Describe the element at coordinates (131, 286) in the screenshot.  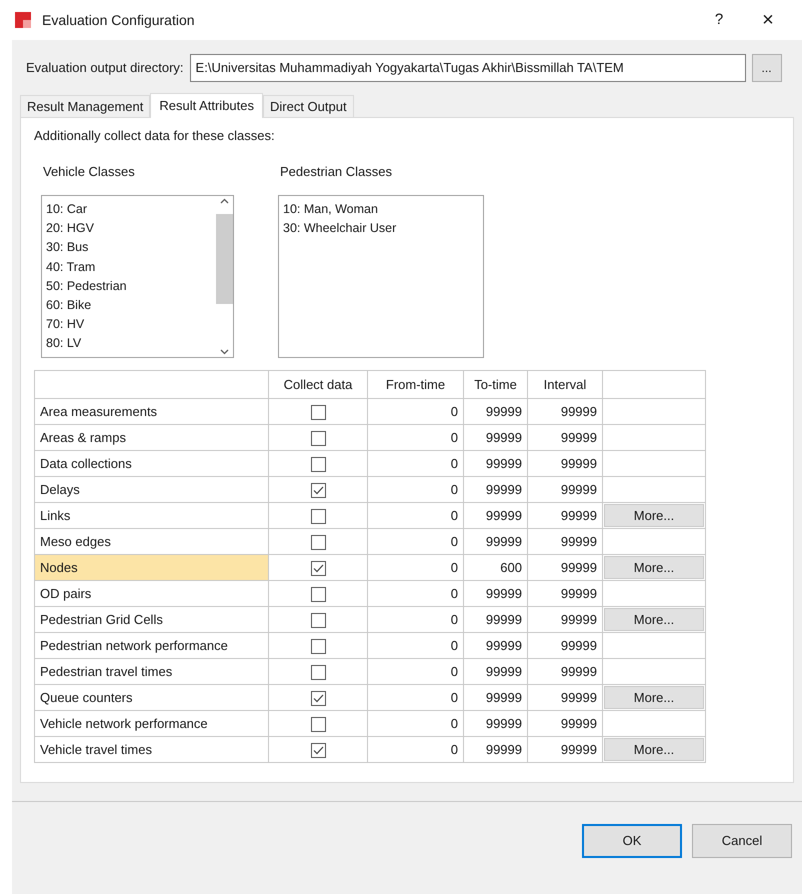
I see `list-item: 50: Pedestrian` at that location.